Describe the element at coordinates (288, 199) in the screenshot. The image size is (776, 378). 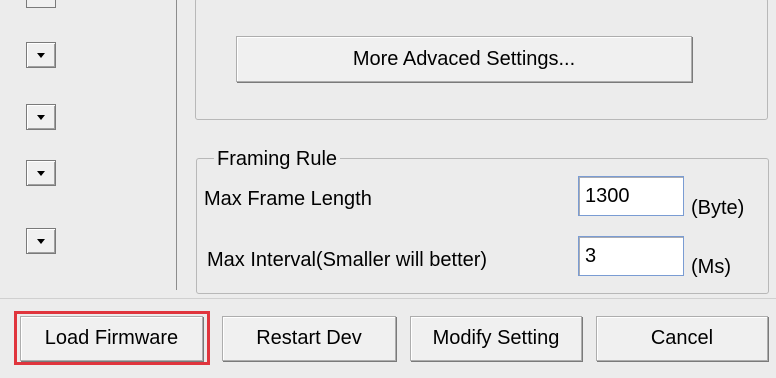
I see `max-frame-length-label: Max Frame Length` at that location.